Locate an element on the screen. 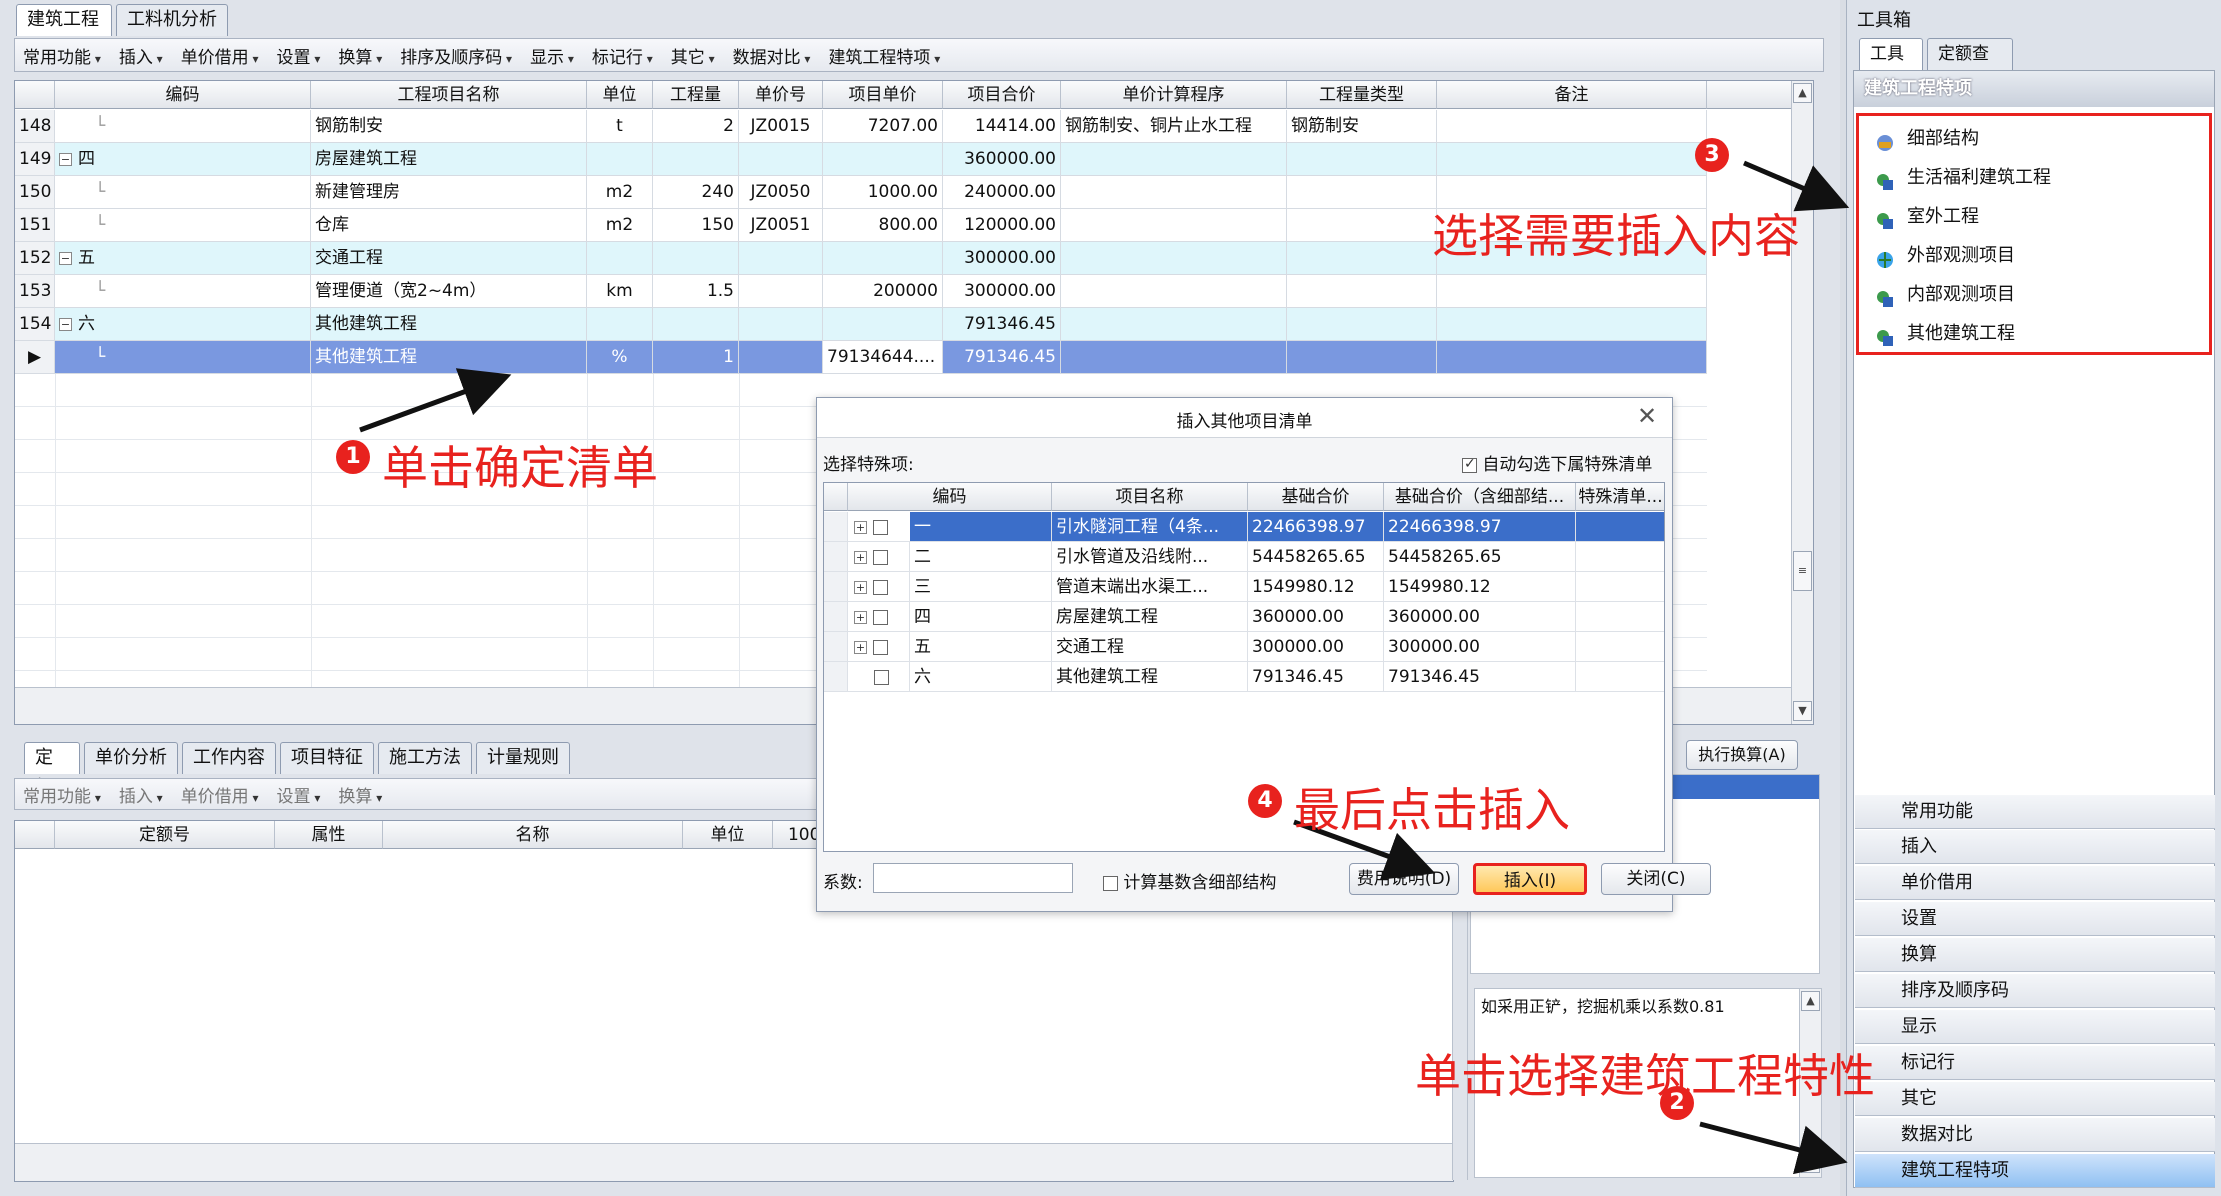 This screenshot has width=2221, height=1196. step4-note: 最后点击插入 is located at coordinates (1432, 810).